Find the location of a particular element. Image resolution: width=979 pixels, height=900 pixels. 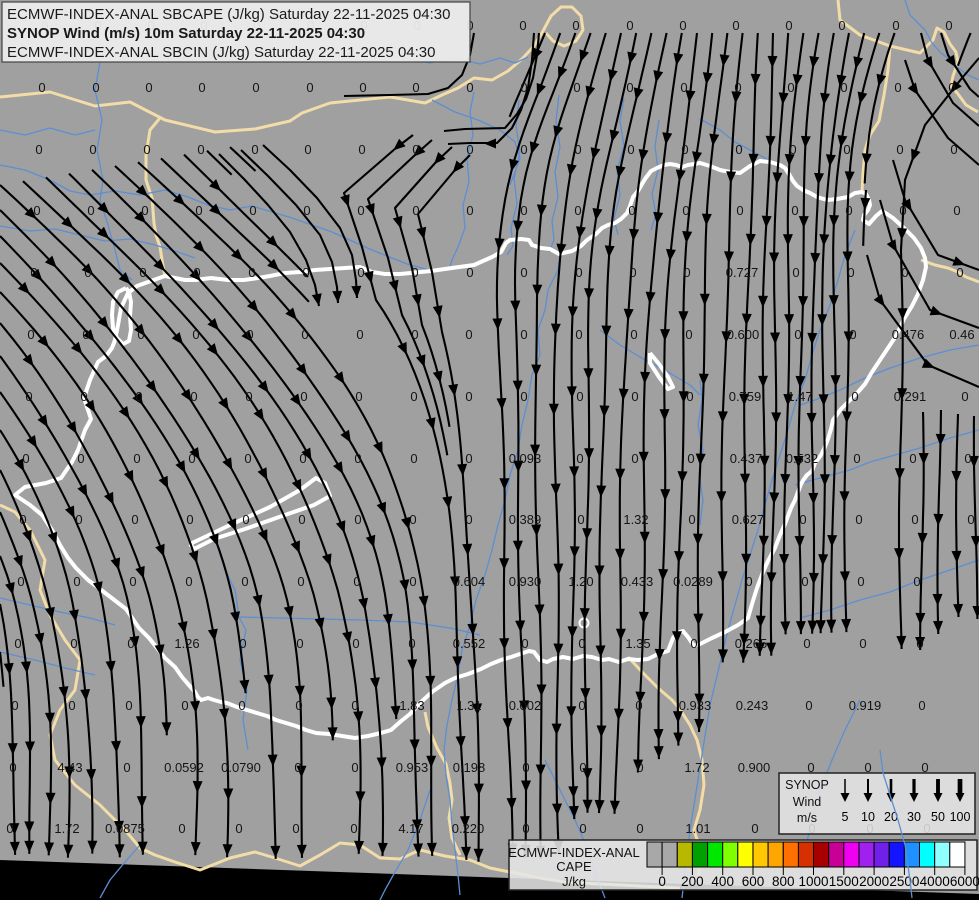

svg-text: 0.627 is located at coordinates (748, 519).